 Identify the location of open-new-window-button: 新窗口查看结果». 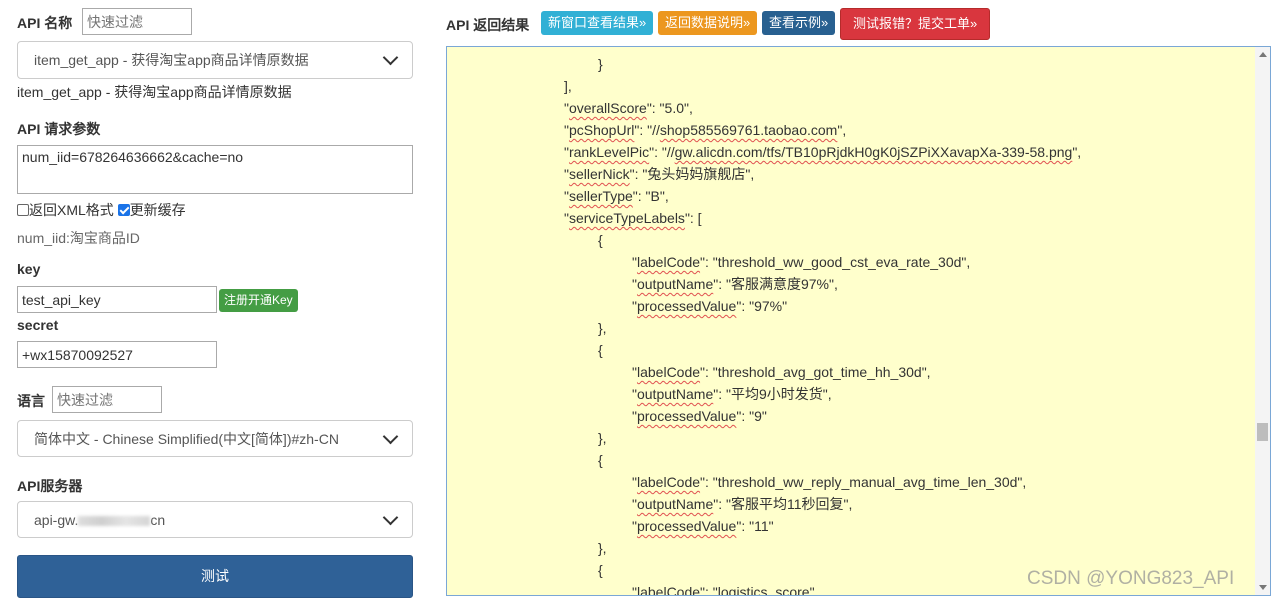
(597, 23).